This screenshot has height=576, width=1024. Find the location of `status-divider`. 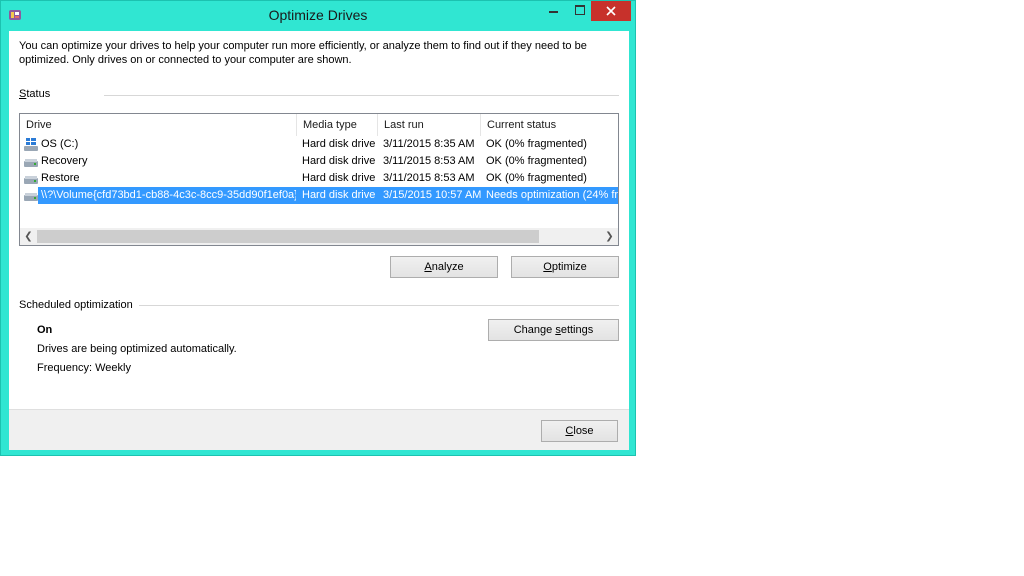

status-divider is located at coordinates (361, 95).